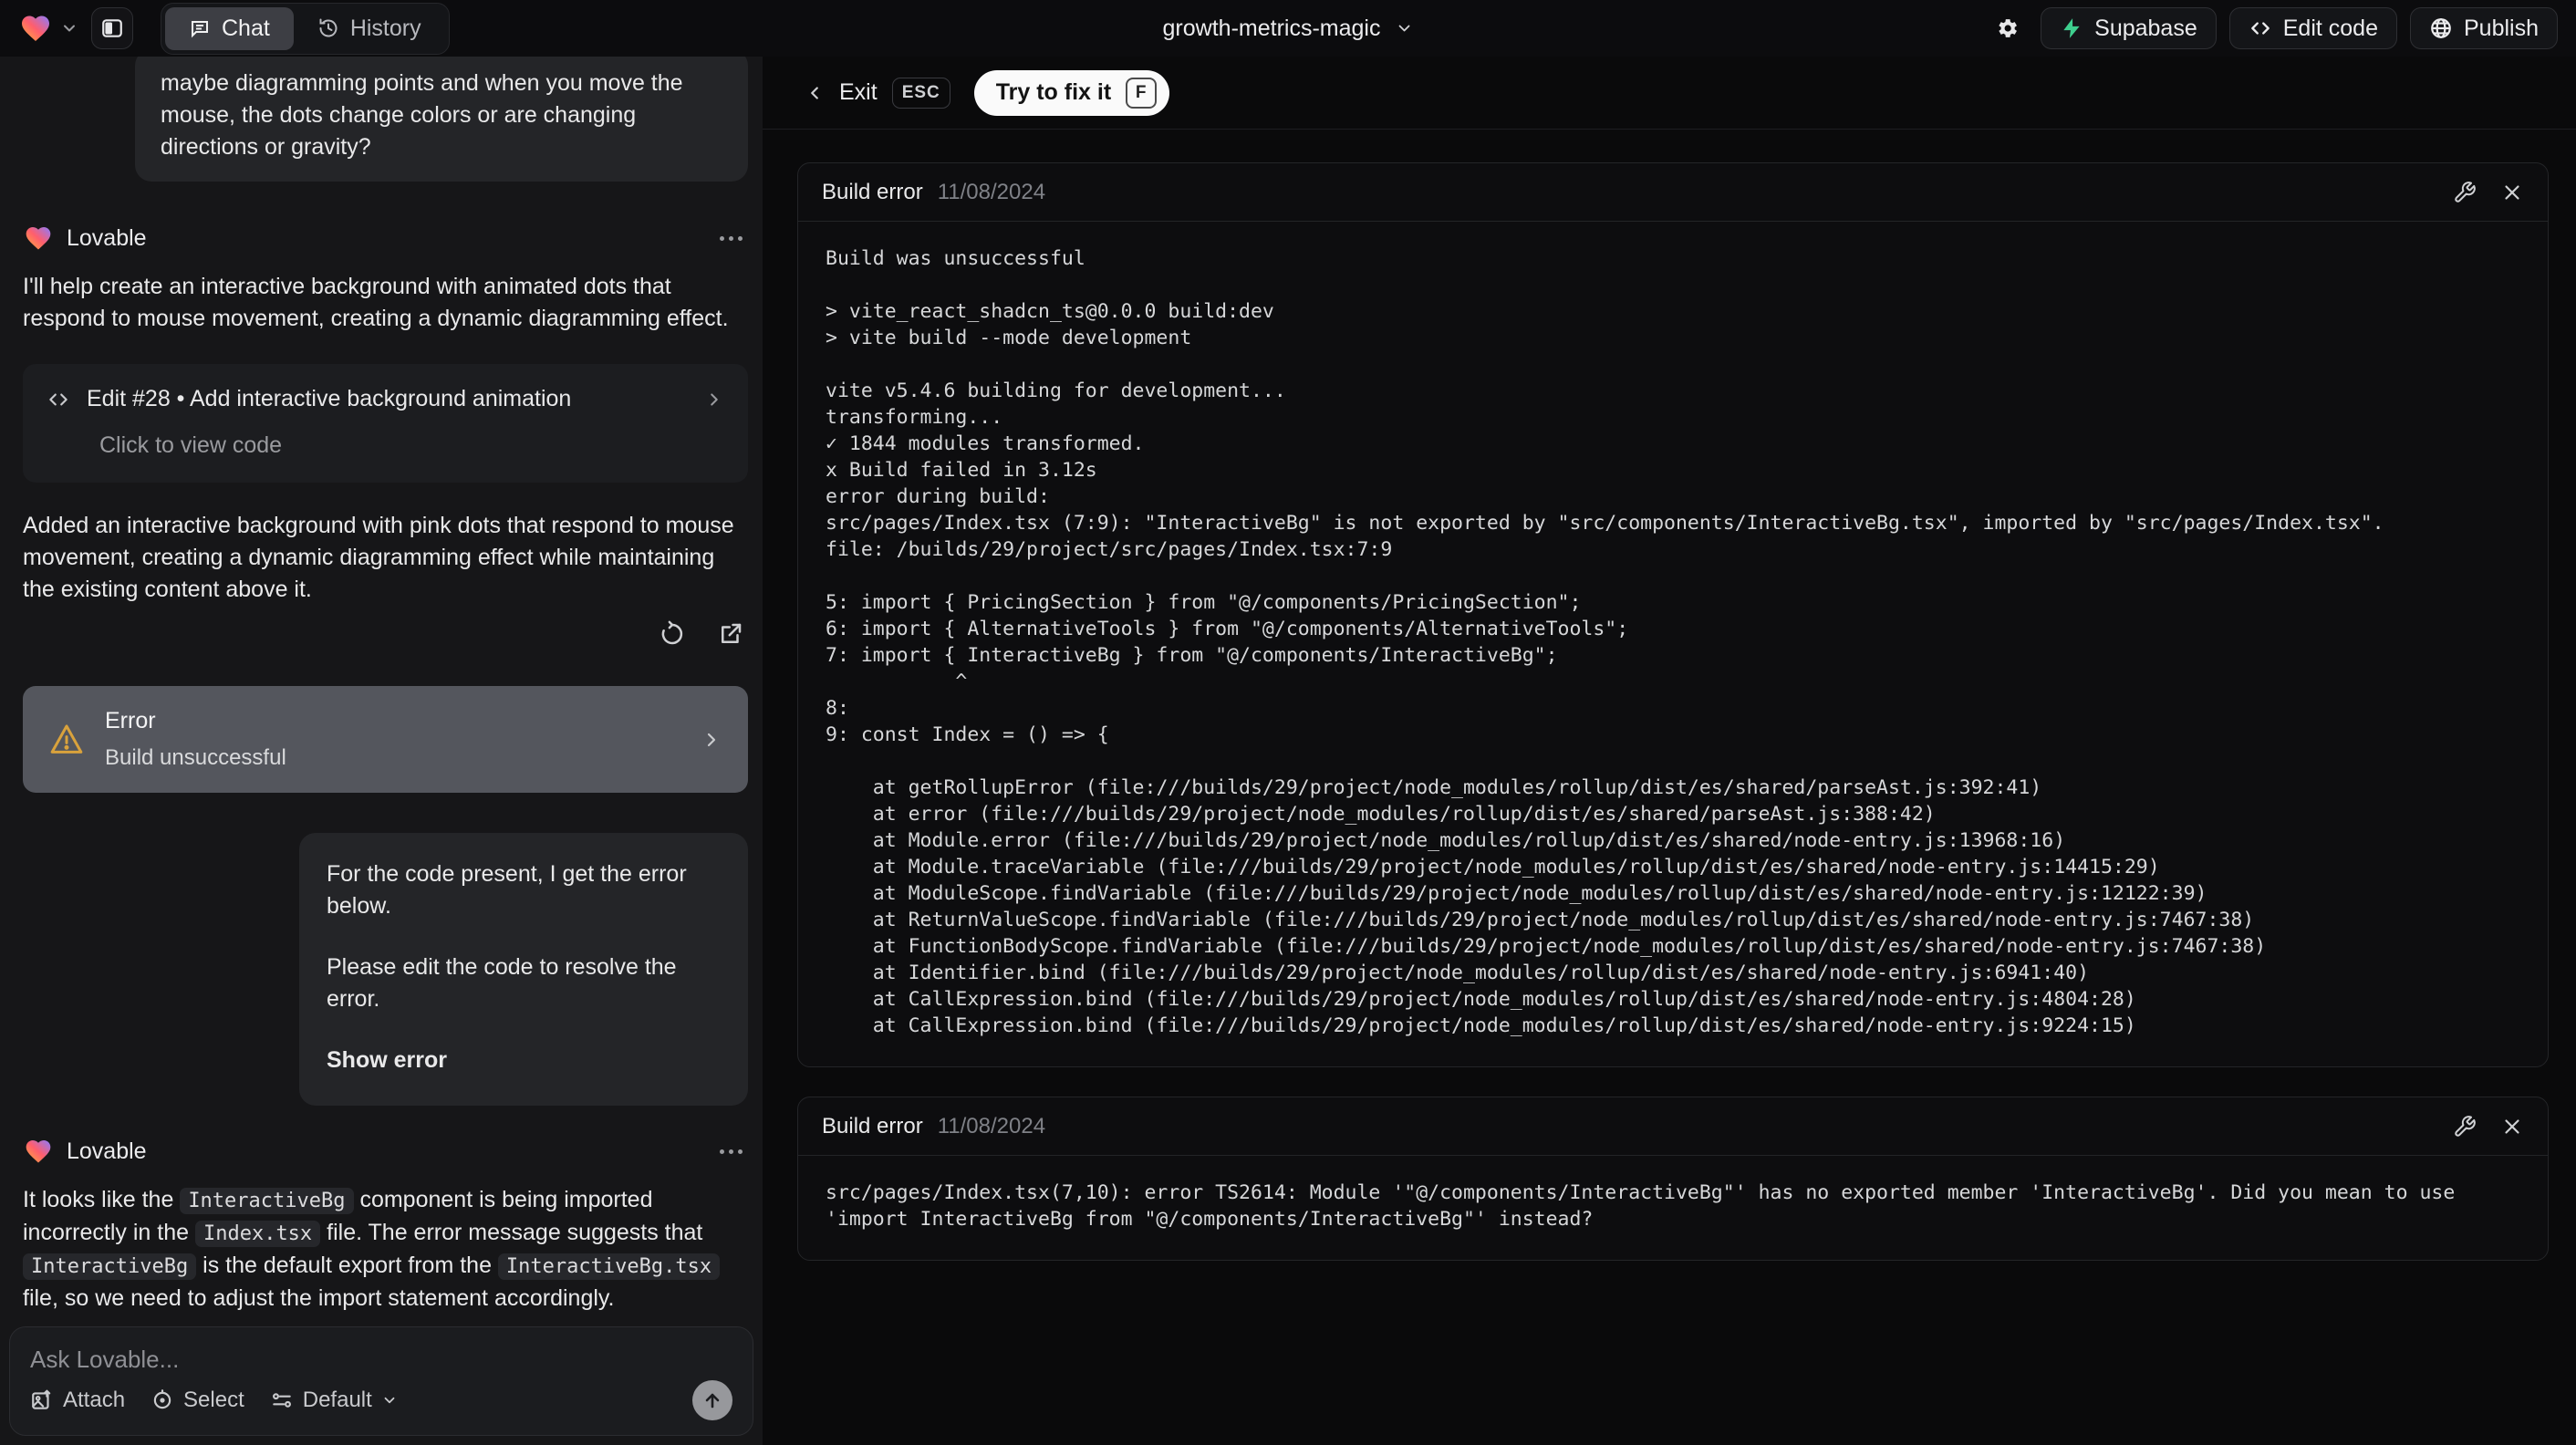 The image size is (2576, 1445). Describe the element at coordinates (257, 1234) in the screenshot. I see `inline-code: Index.tsx` at that location.